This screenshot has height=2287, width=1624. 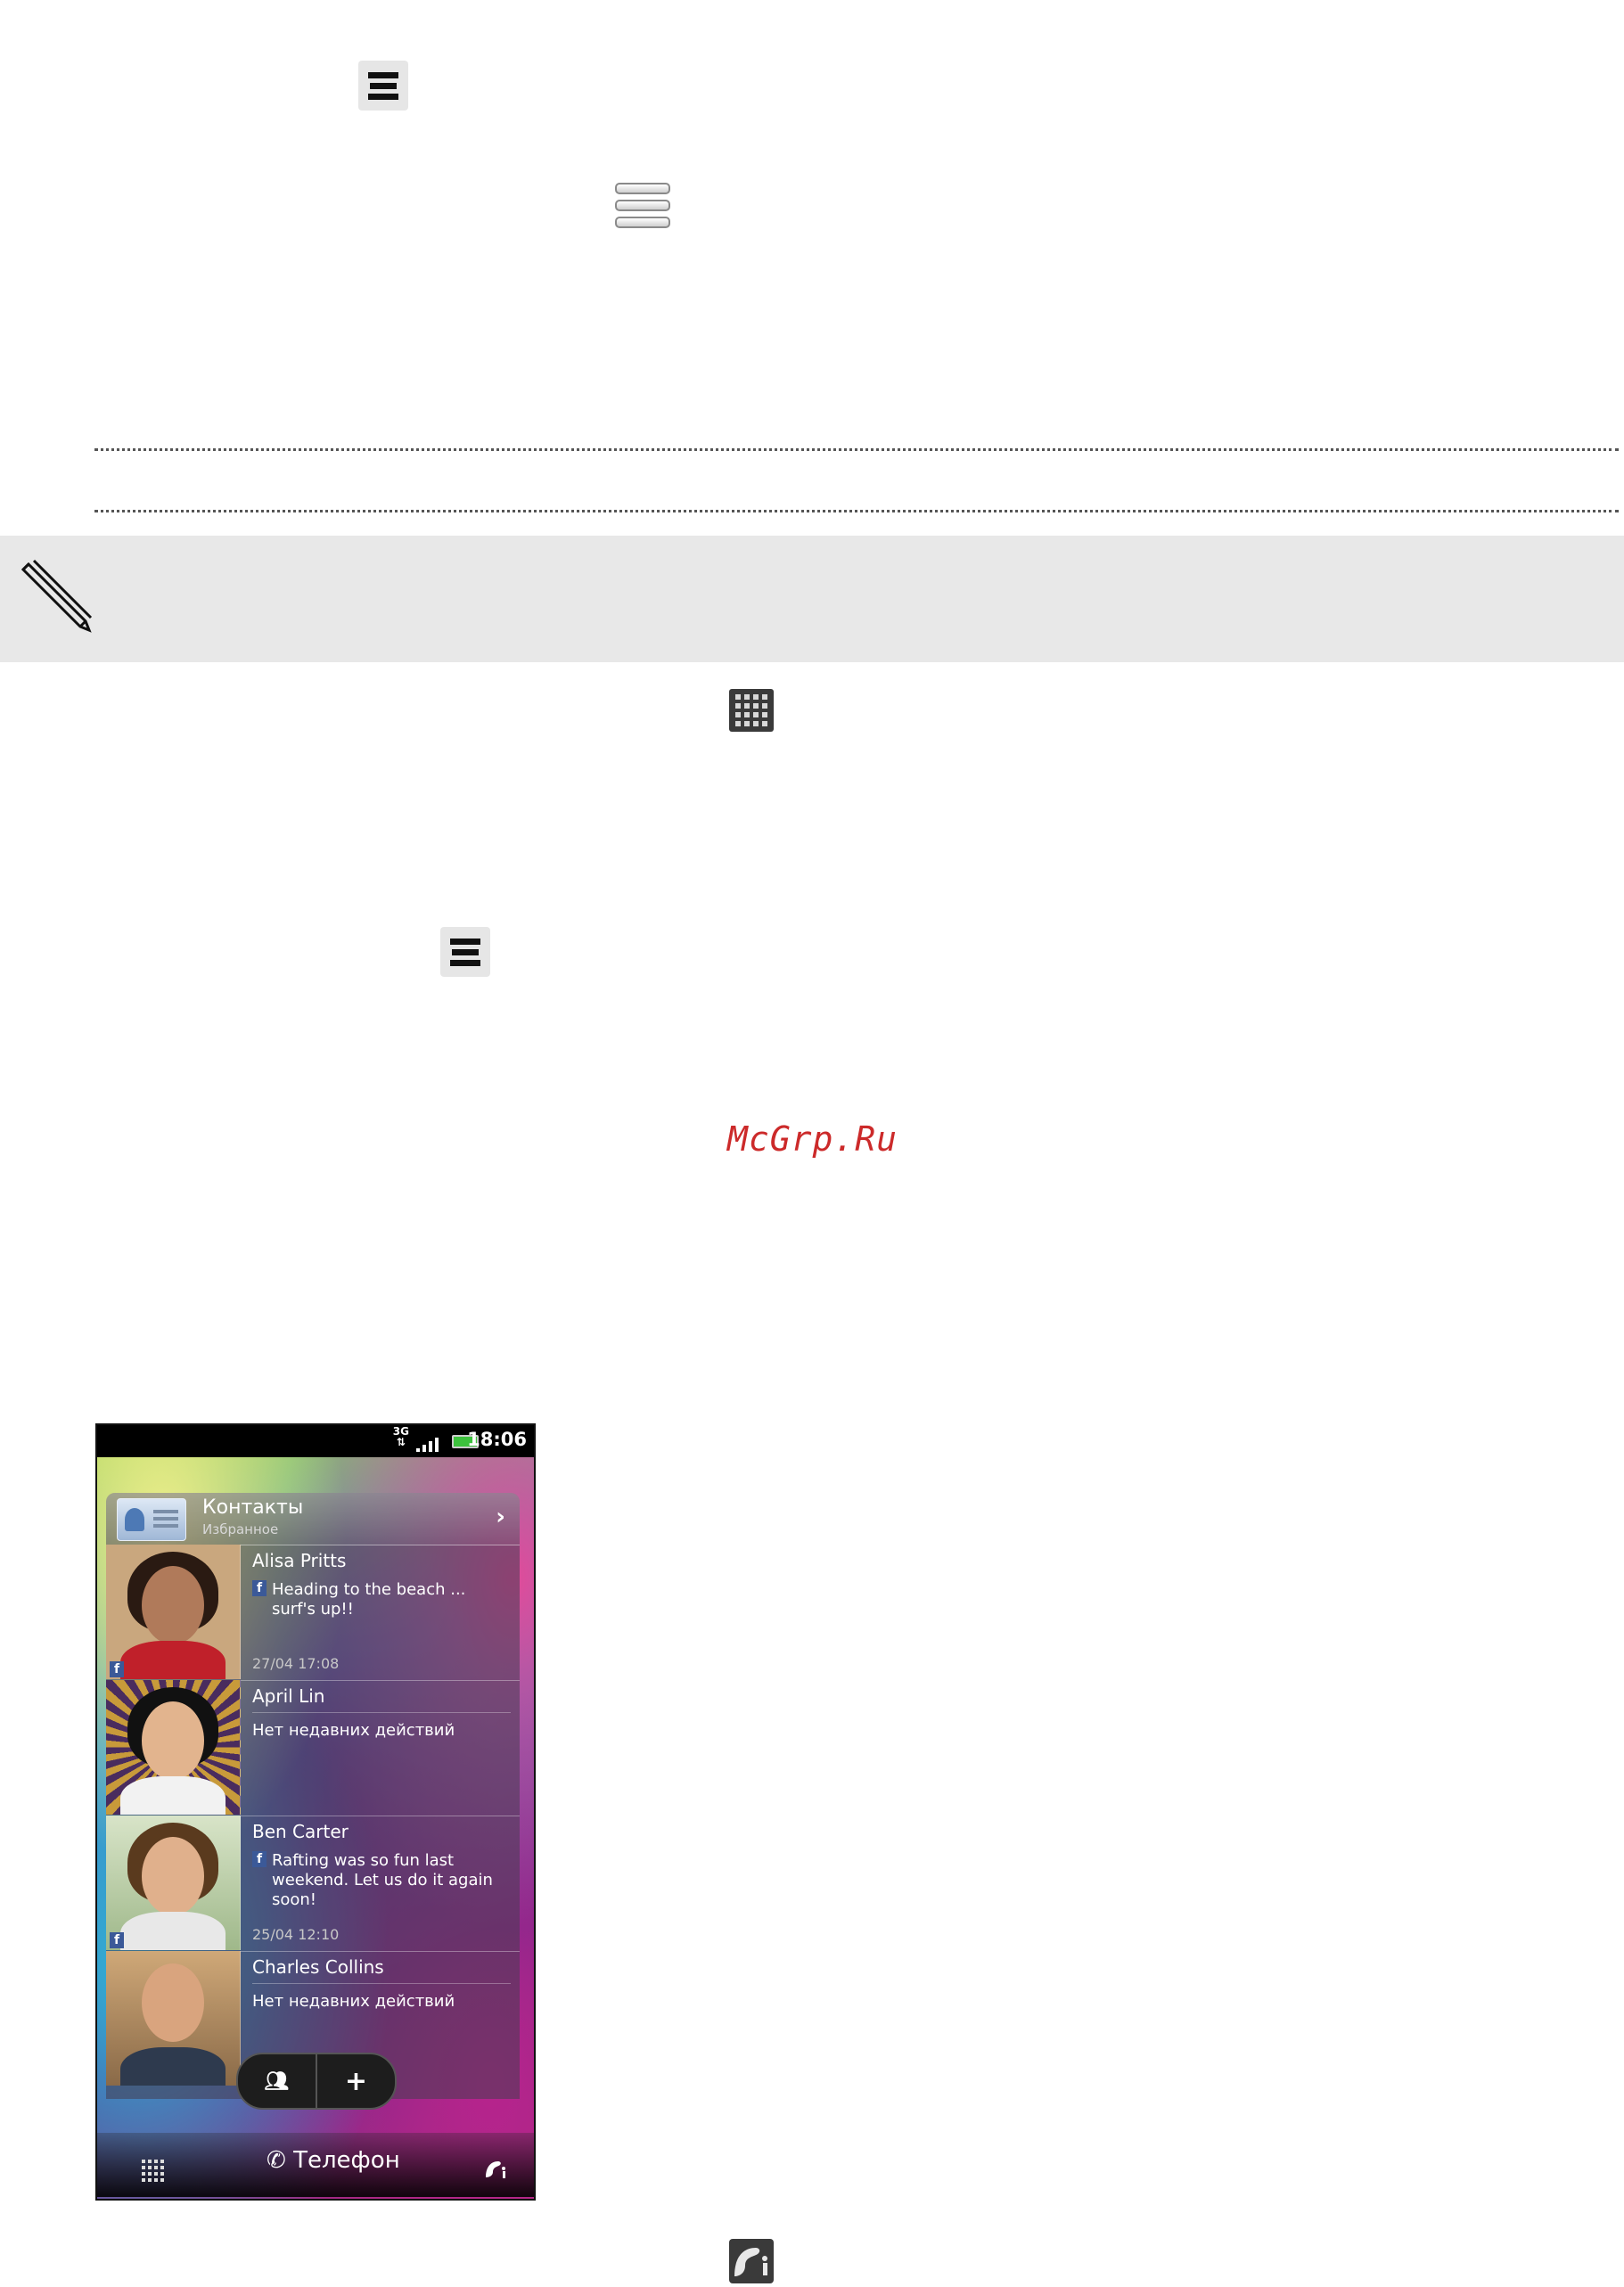 I want to click on note-band, so click(x=812, y=599).